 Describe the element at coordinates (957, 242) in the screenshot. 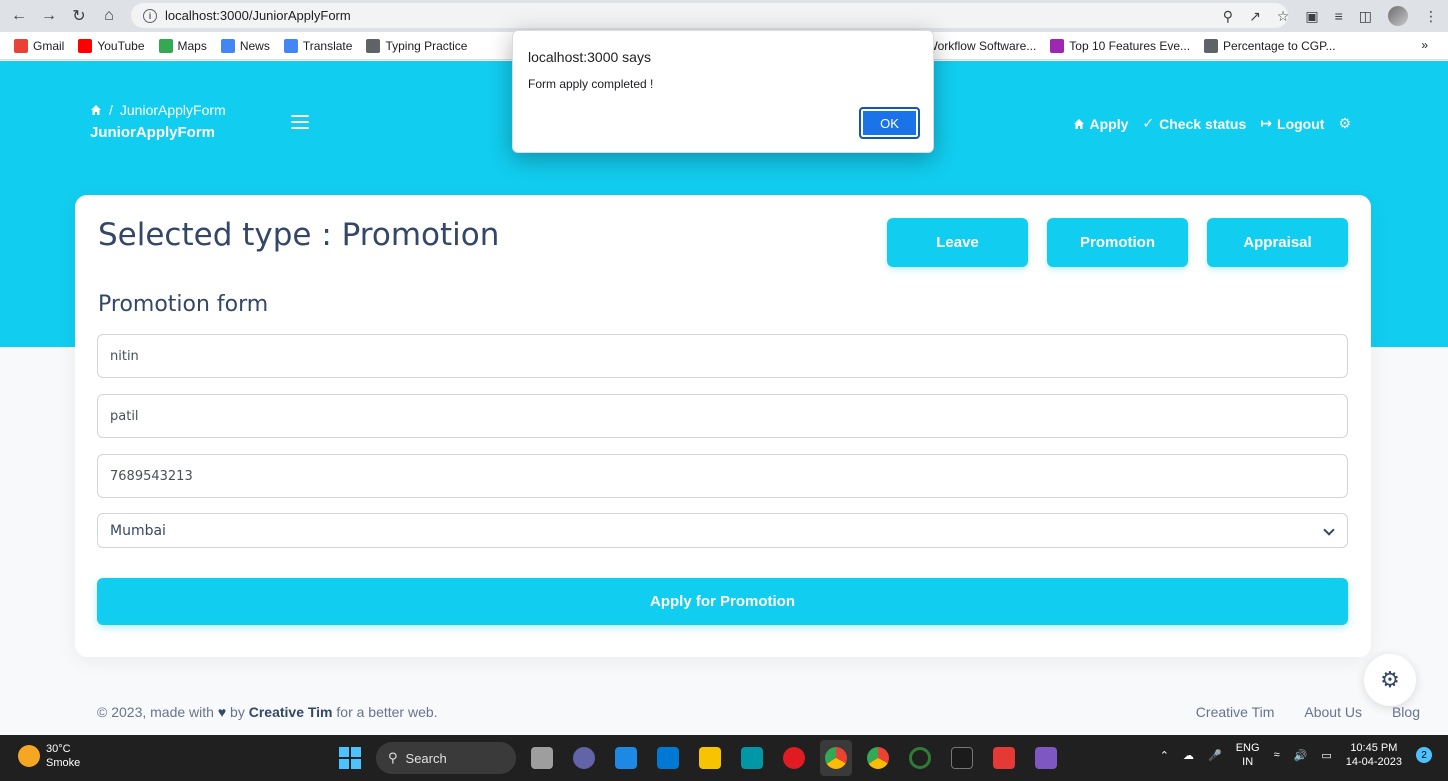

I see `leave-button: Leave` at that location.